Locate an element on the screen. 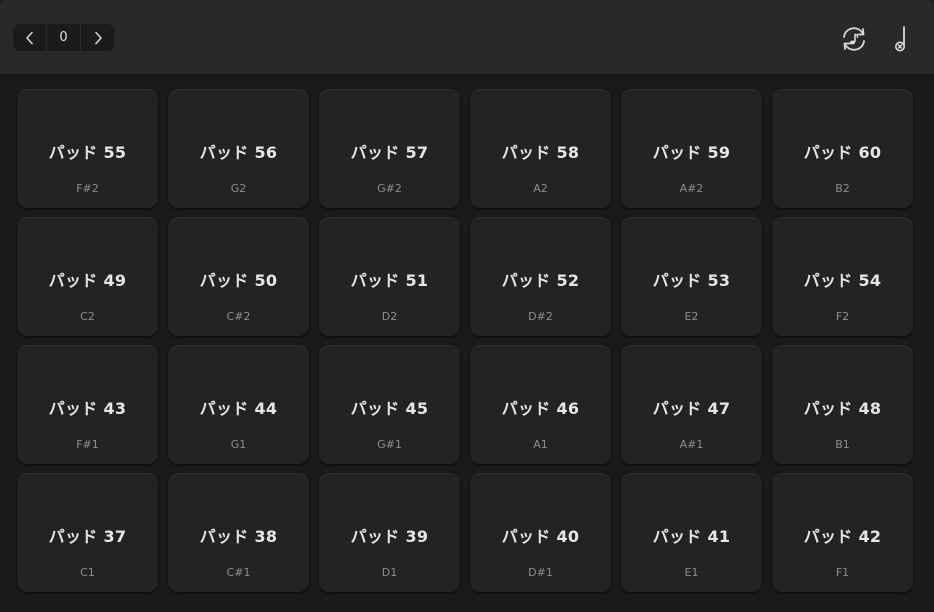 This screenshot has width=934, height=612. bank-prev-button is located at coordinates (29, 37).